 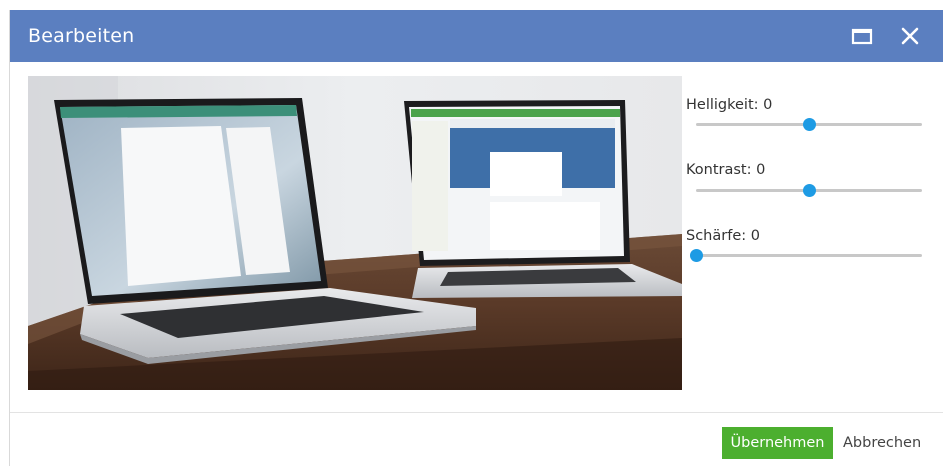 I want to click on contrast-slider, so click(x=809, y=191).